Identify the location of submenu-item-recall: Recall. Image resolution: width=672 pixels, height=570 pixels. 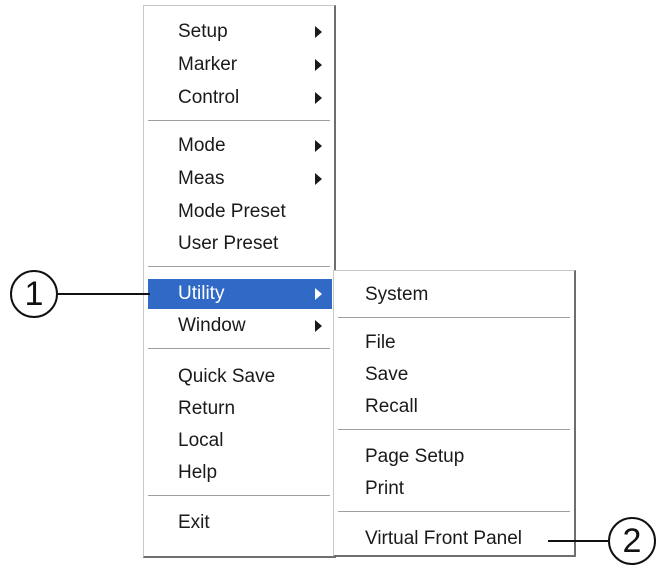
(455, 407).